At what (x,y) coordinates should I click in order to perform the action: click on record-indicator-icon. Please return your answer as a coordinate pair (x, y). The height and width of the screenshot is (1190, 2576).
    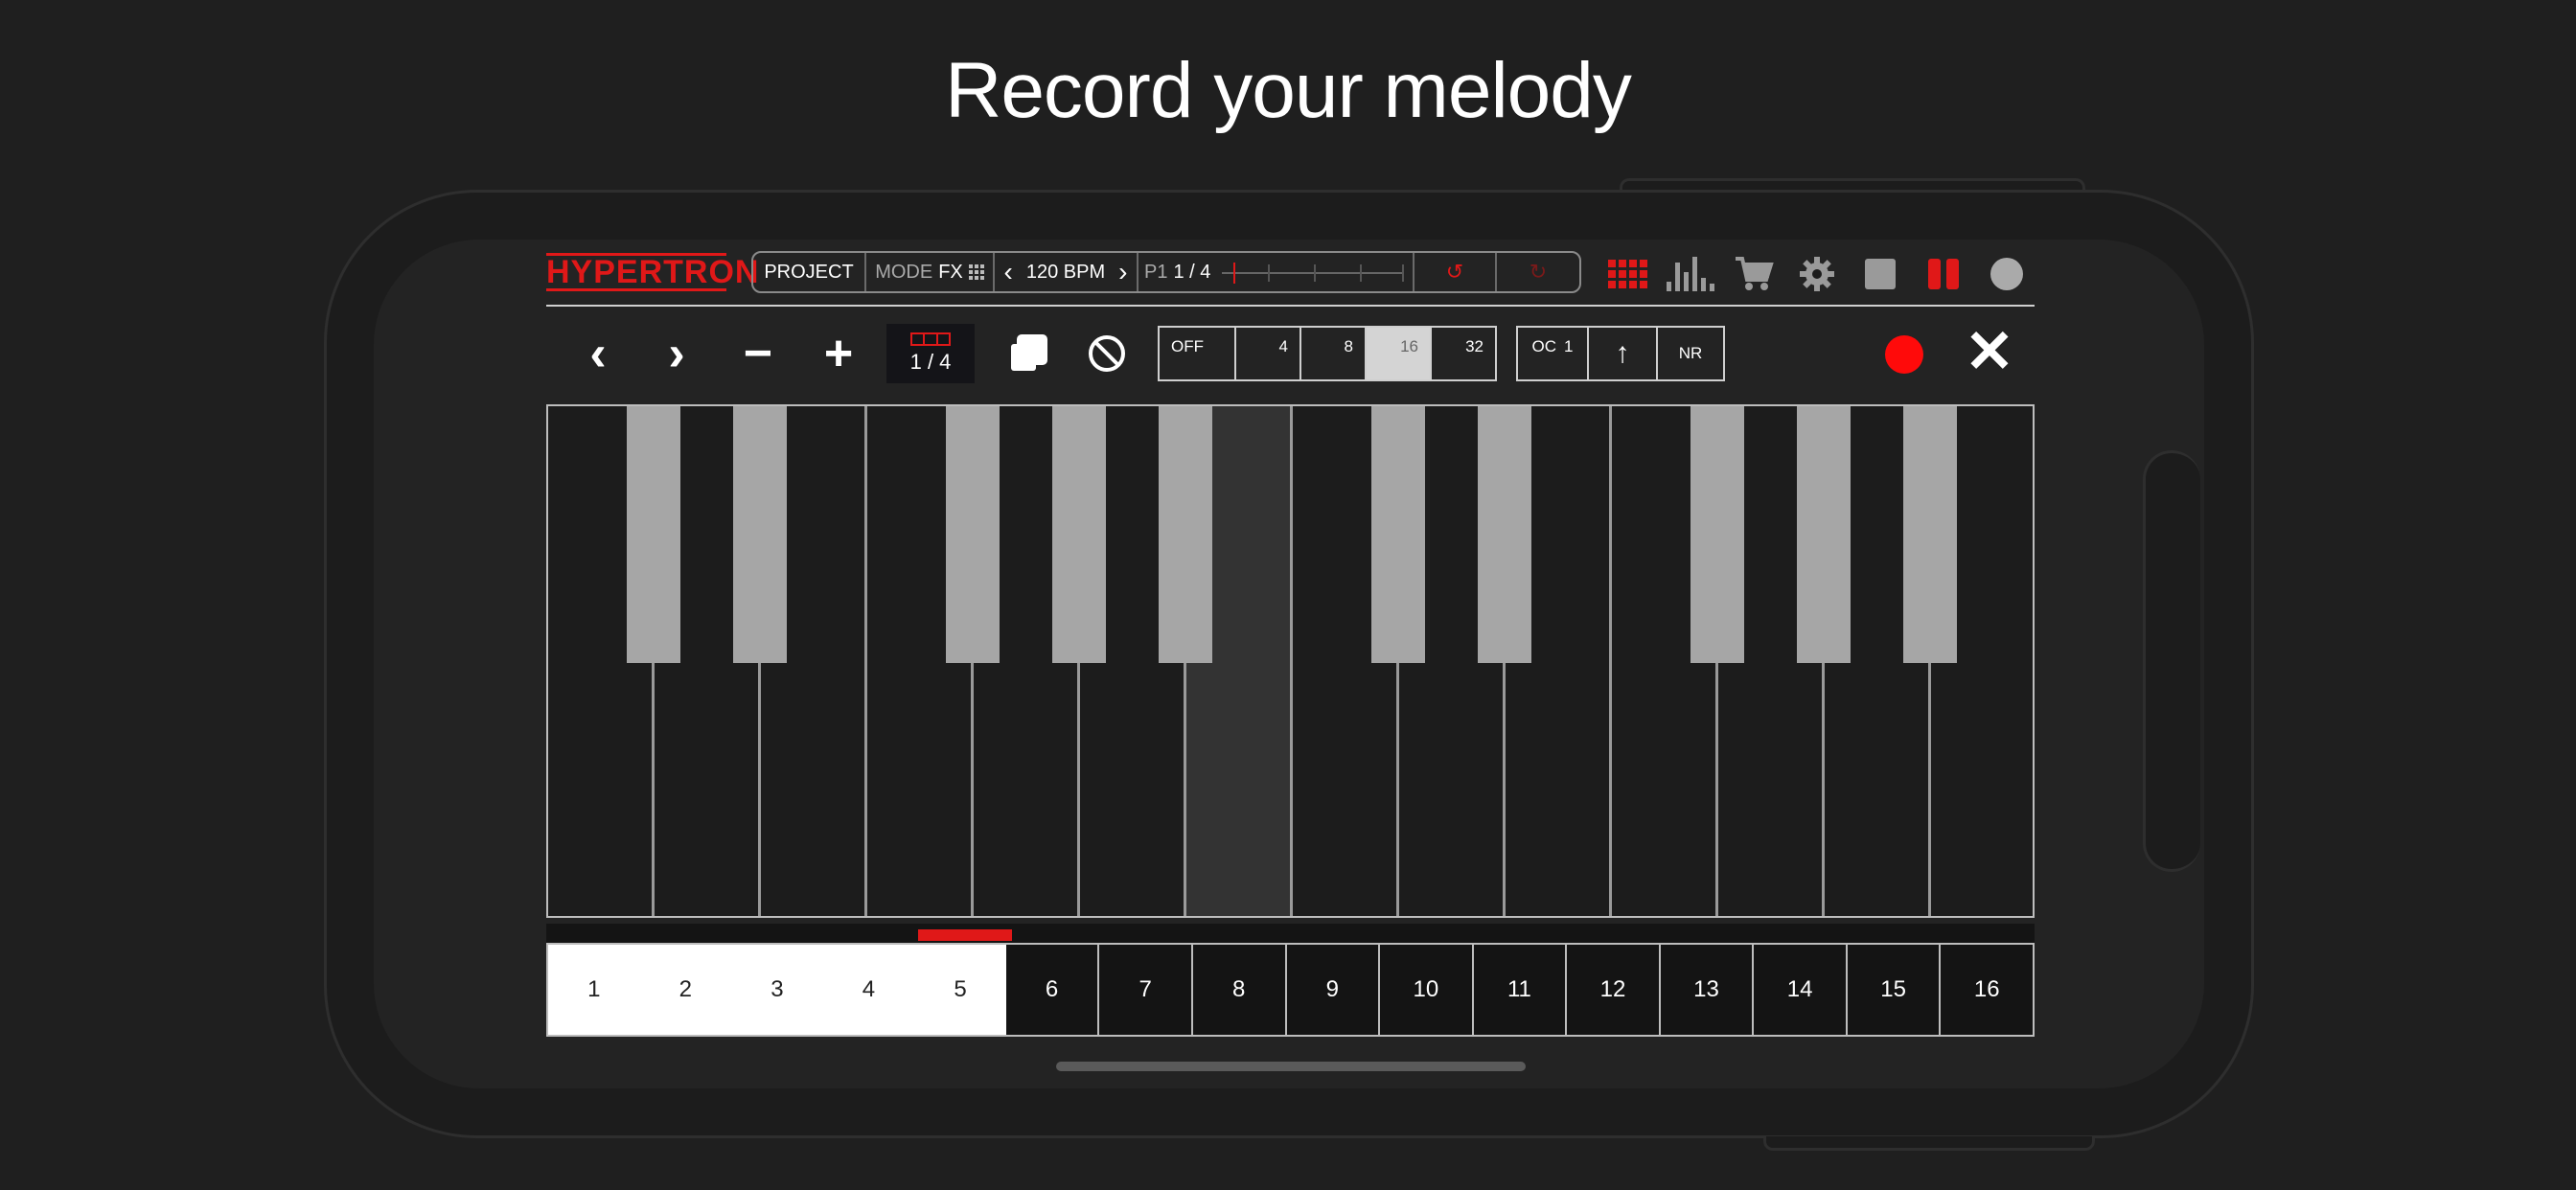
    Looking at the image, I should click on (2007, 274).